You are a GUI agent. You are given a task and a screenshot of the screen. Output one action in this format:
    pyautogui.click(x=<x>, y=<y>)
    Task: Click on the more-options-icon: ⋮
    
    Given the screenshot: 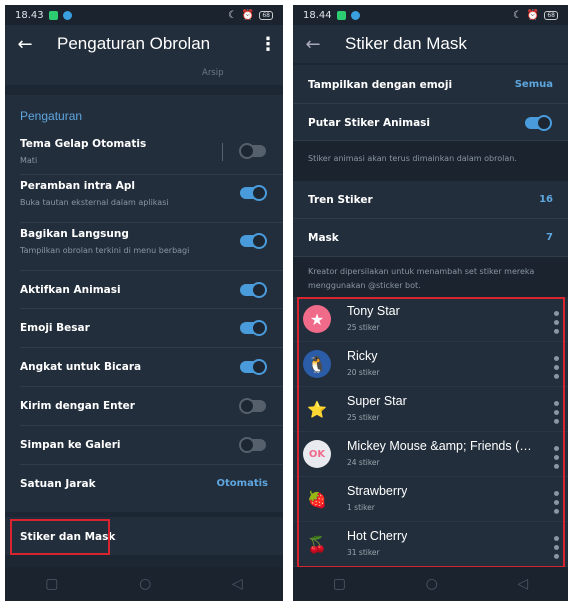 What is the action you would take?
    pyautogui.click(x=268, y=44)
    